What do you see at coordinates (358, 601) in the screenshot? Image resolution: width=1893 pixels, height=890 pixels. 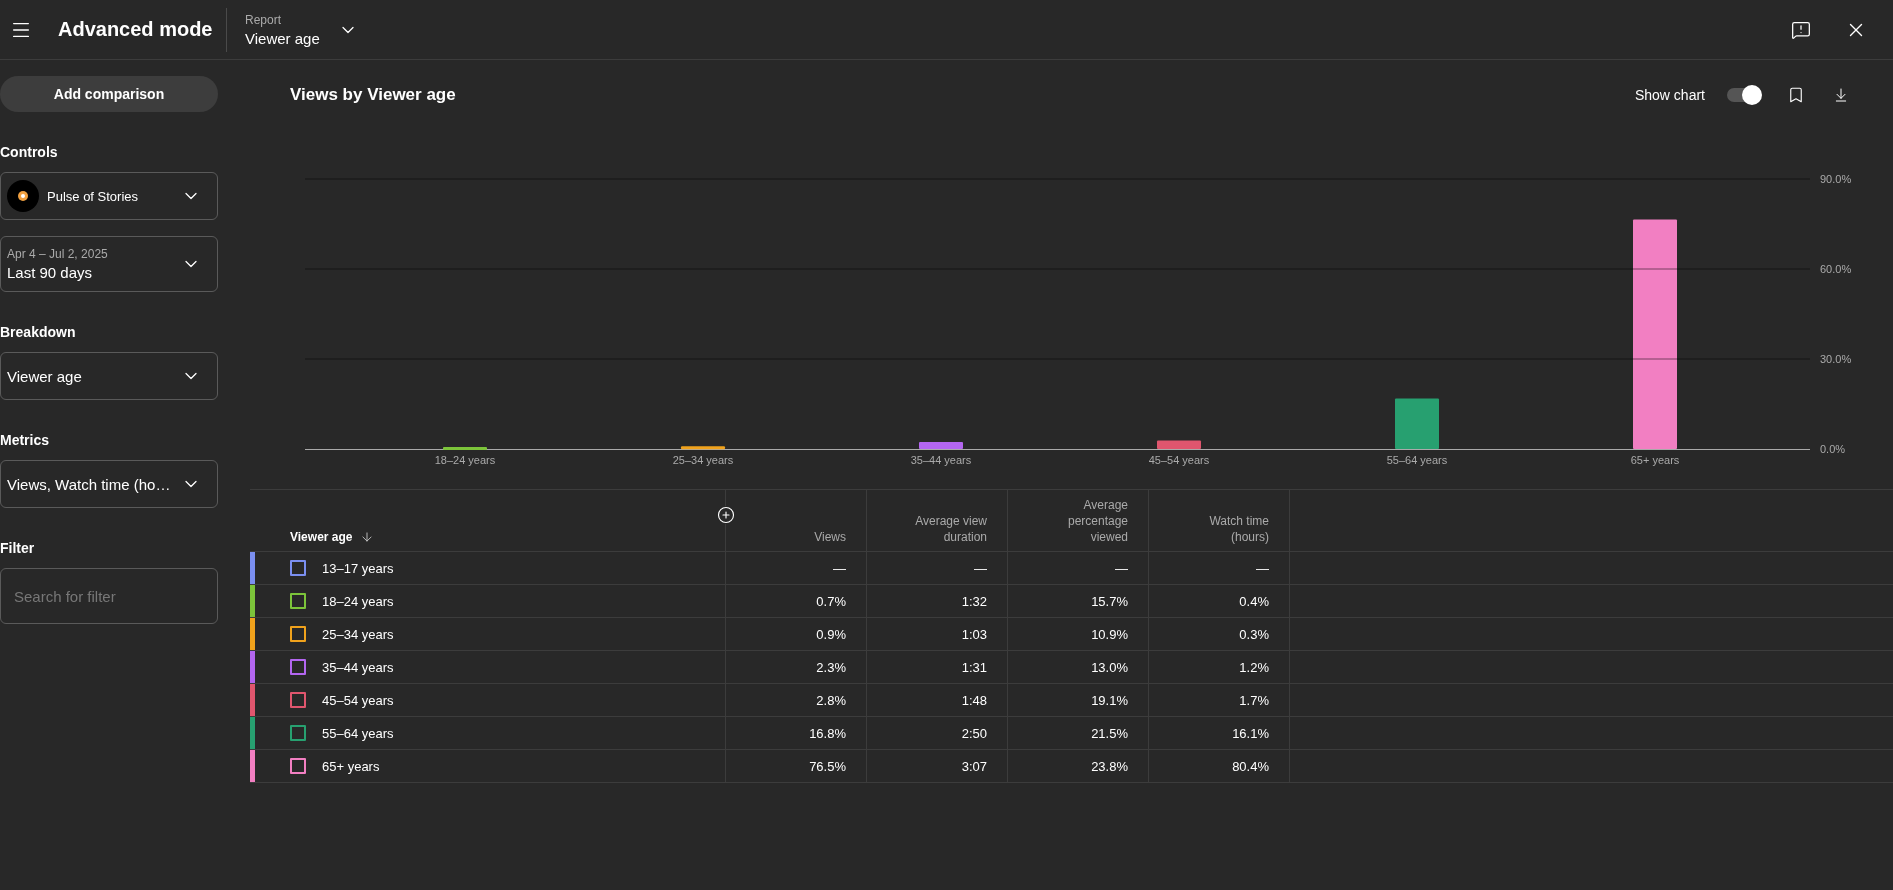 I see `row-label: 18–24 years` at bounding box center [358, 601].